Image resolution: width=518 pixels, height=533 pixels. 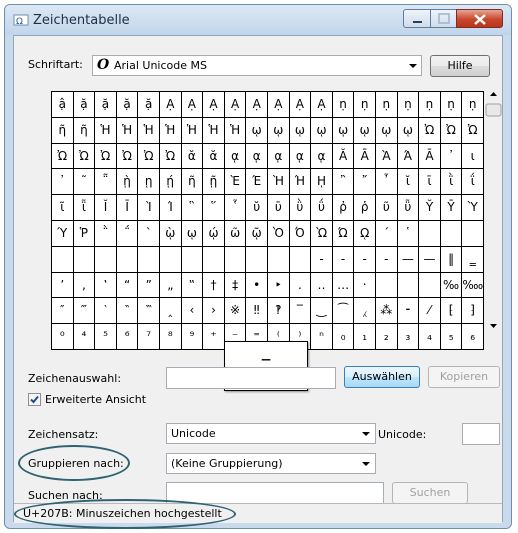 What do you see at coordinates (235, 311) in the screenshot?
I see `character-cell: ※` at bounding box center [235, 311].